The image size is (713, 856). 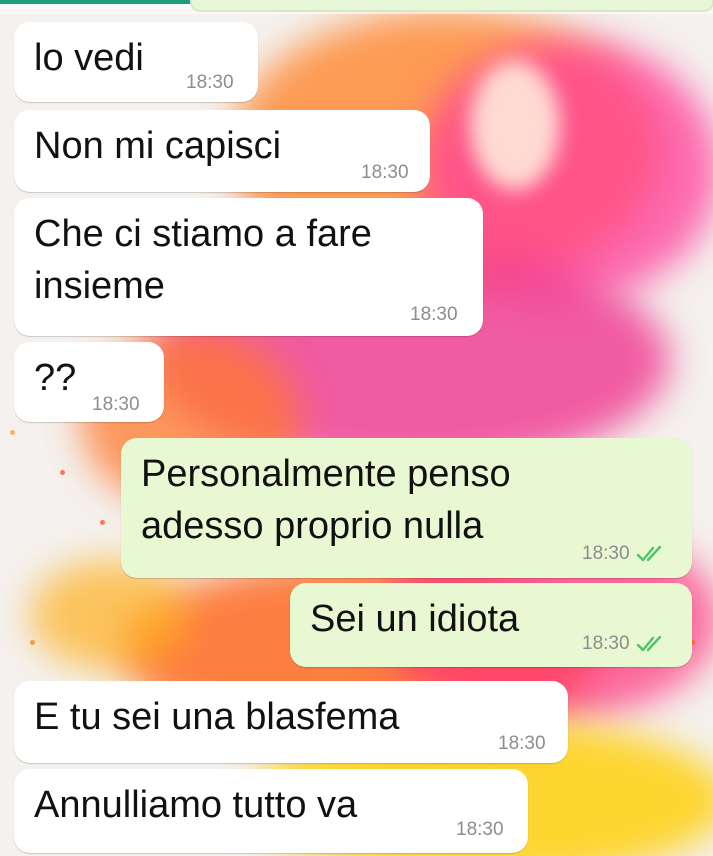 What do you see at coordinates (451, 6) in the screenshot?
I see `previous-message-edge` at bounding box center [451, 6].